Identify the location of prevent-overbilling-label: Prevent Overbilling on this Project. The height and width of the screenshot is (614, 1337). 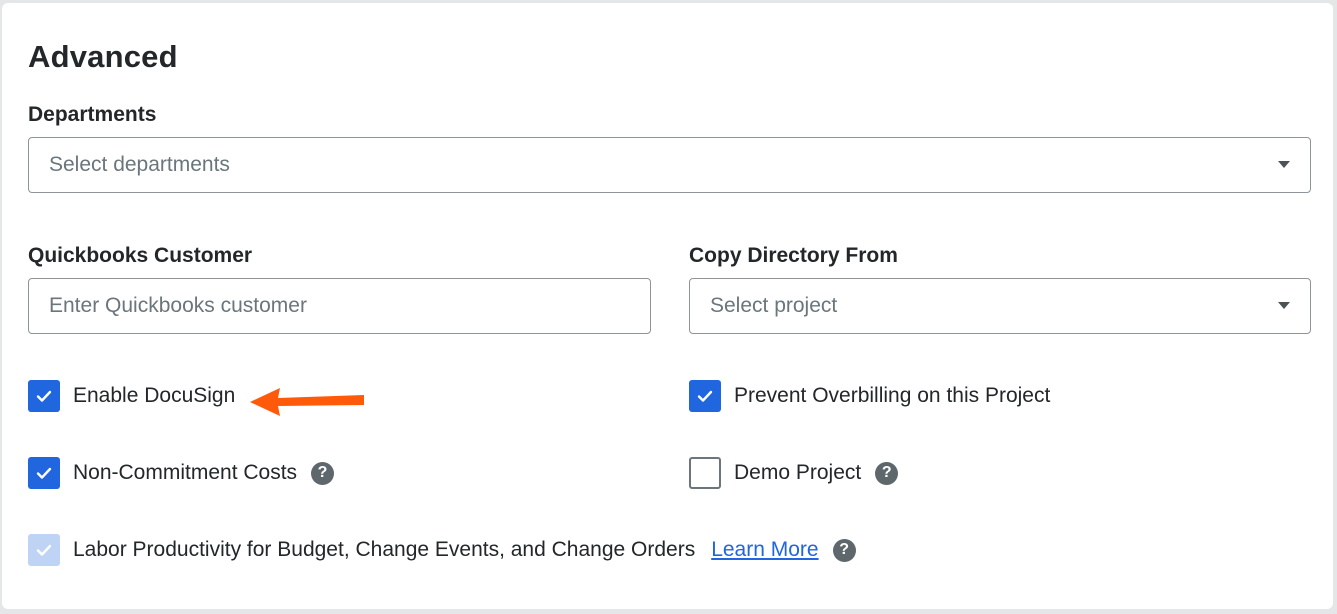
(892, 395).